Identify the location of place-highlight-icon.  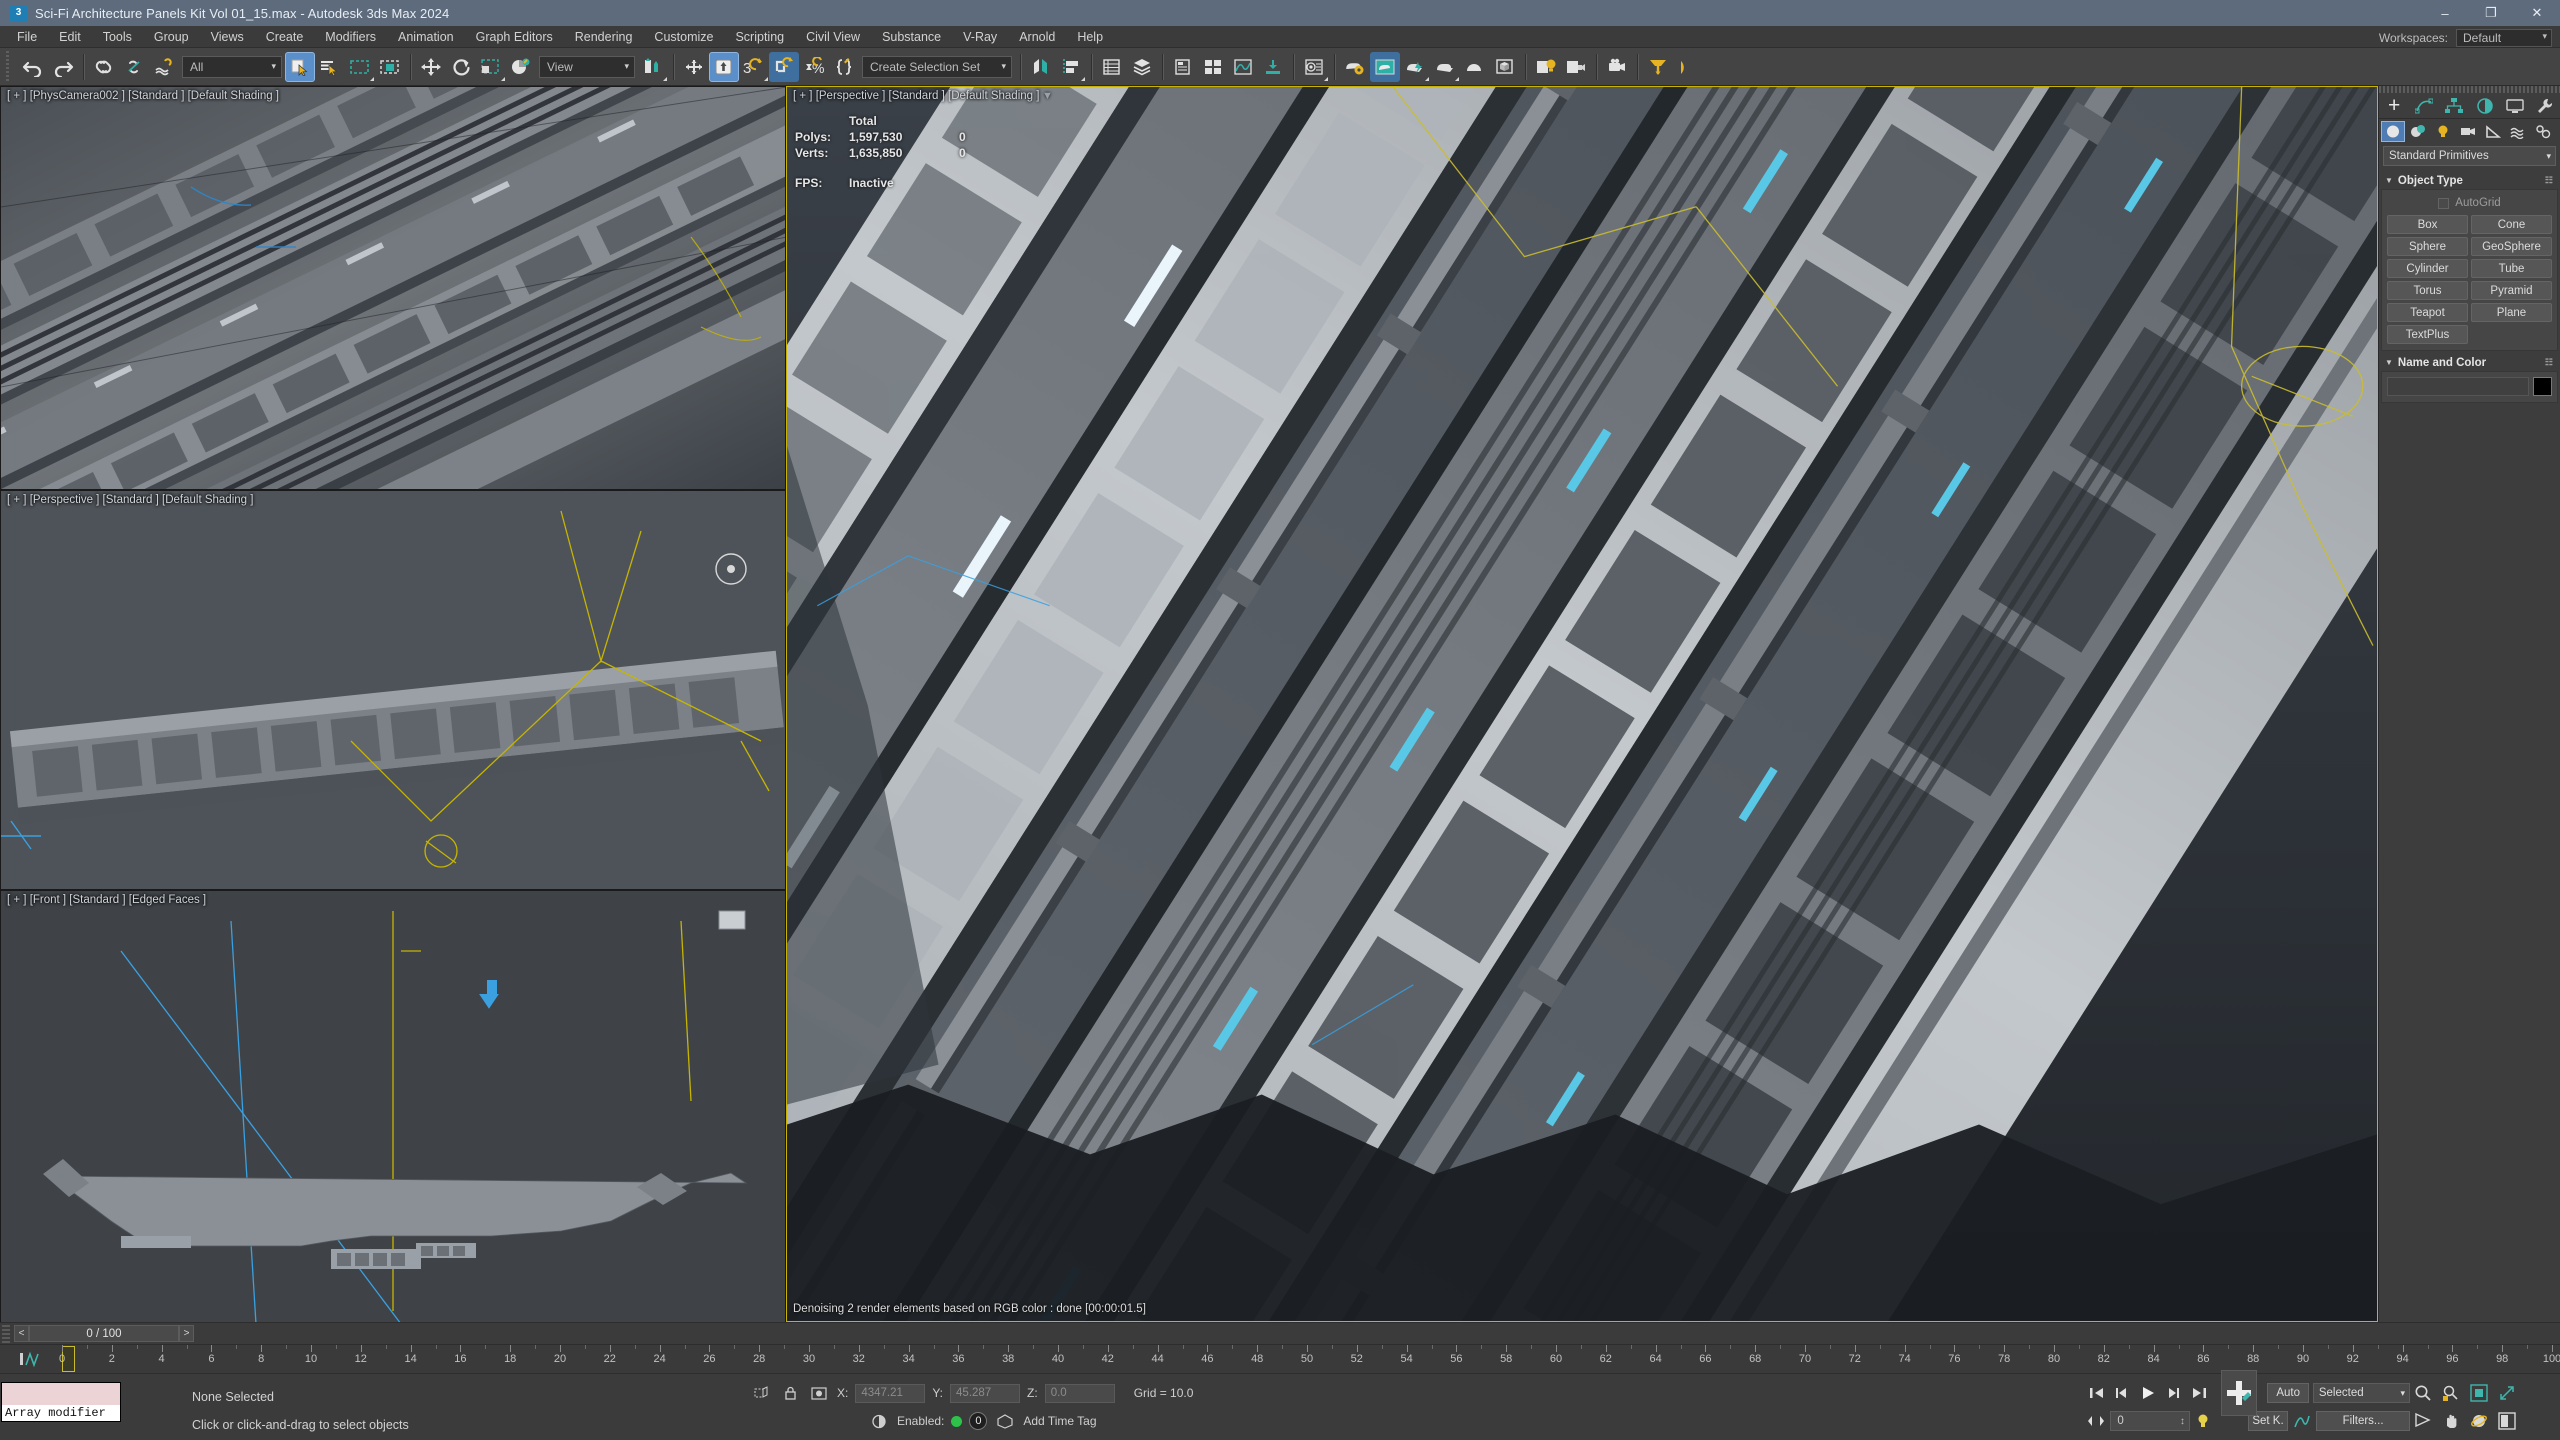
(1658, 67).